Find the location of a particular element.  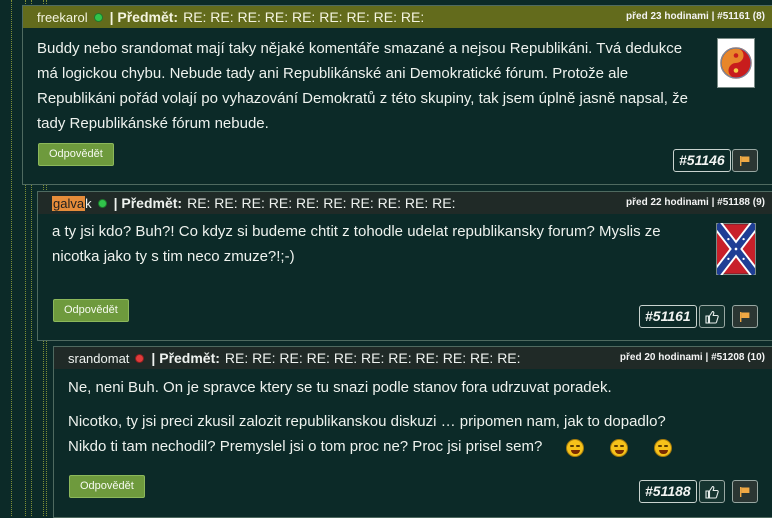

author-name: galvak is located at coordinates (72, 203).